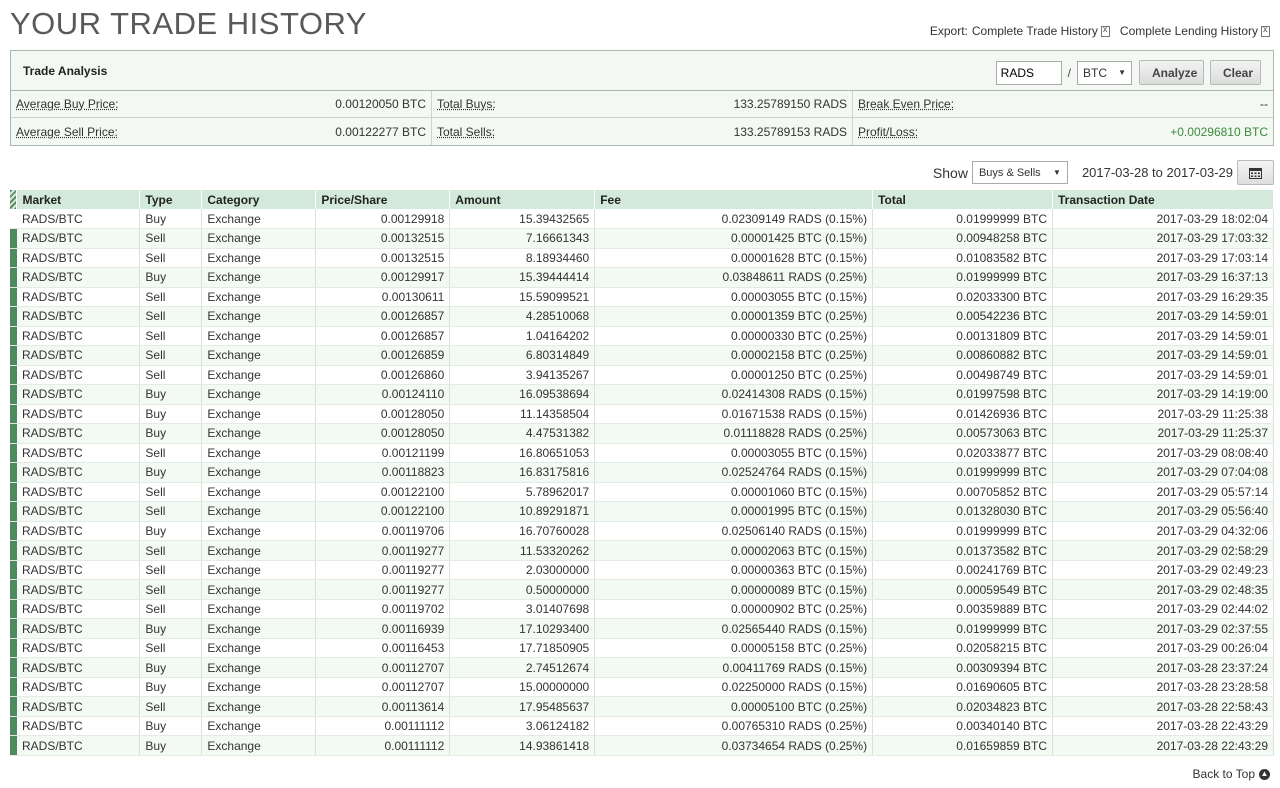 The width and height of the screenshot is (1280, 788). What do you see at coordinates (1163, 199) in the screenshot?
I see `column-header-date: Transaction Date` at bounding box center [1163, 199].